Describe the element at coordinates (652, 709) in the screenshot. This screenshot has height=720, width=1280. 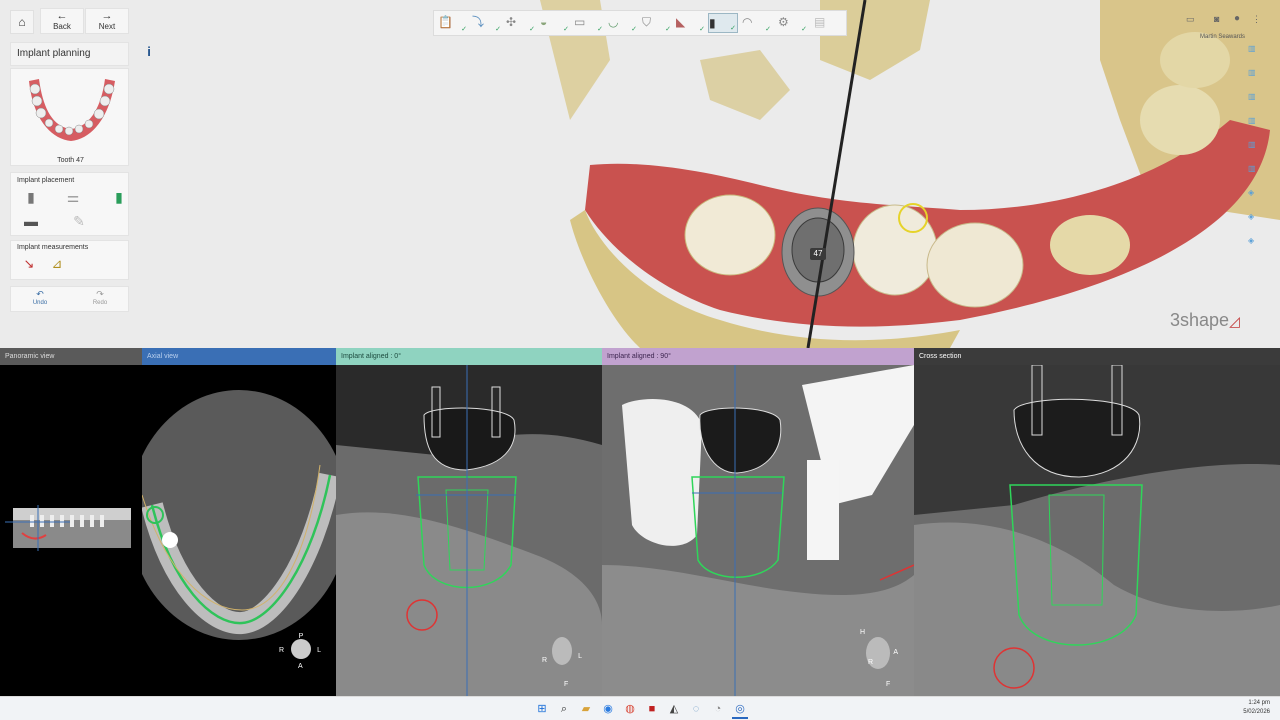
I see `media-app-icon: ■` at that location.